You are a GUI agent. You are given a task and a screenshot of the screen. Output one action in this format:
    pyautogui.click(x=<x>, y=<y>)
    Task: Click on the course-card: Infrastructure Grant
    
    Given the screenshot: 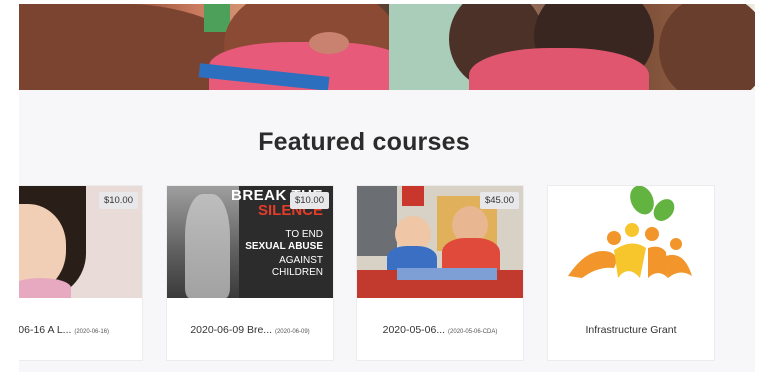 What is the action you would take?
    pyautogui.click(x=631, y=273)
    